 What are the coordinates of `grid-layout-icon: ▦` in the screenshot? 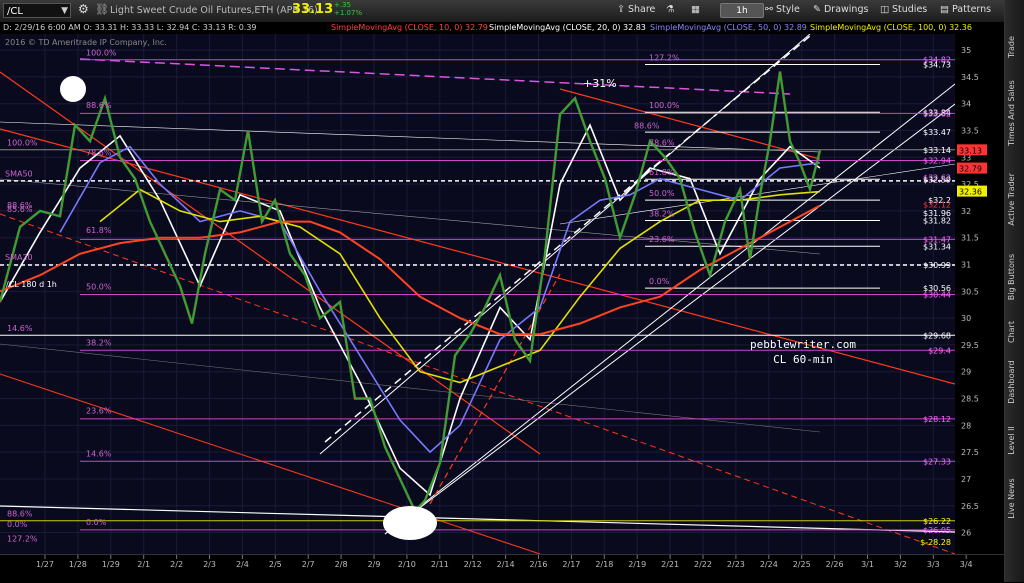 It's located at (695, 9).